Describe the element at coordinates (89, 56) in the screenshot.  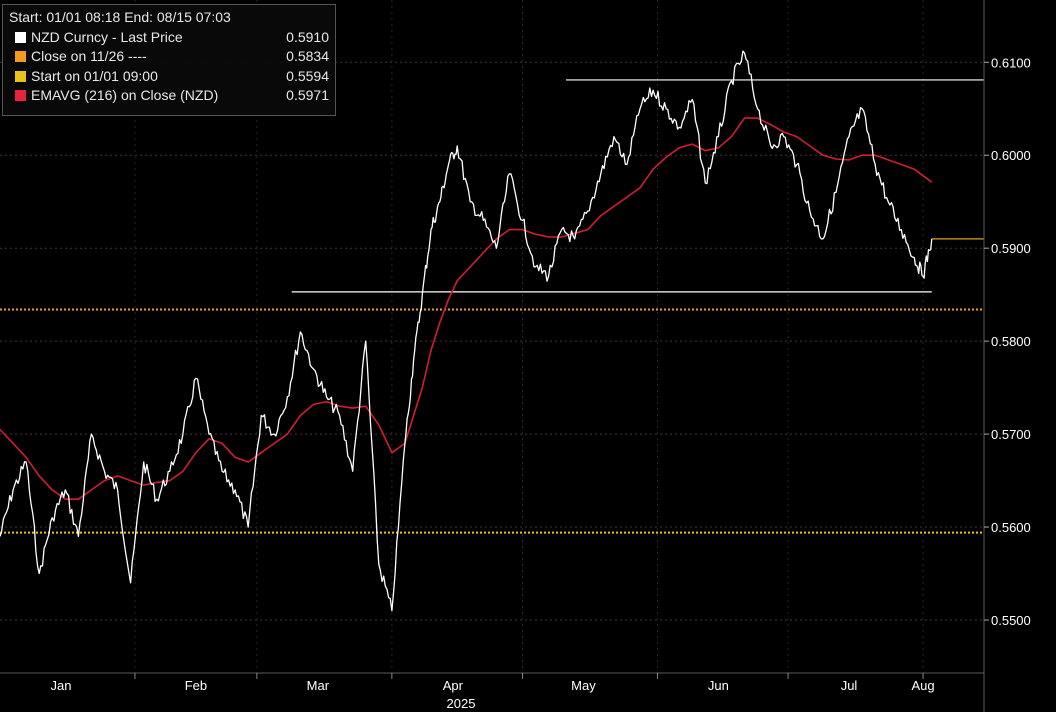
I see `legend-label: Close on 11/26 ----` at that location.